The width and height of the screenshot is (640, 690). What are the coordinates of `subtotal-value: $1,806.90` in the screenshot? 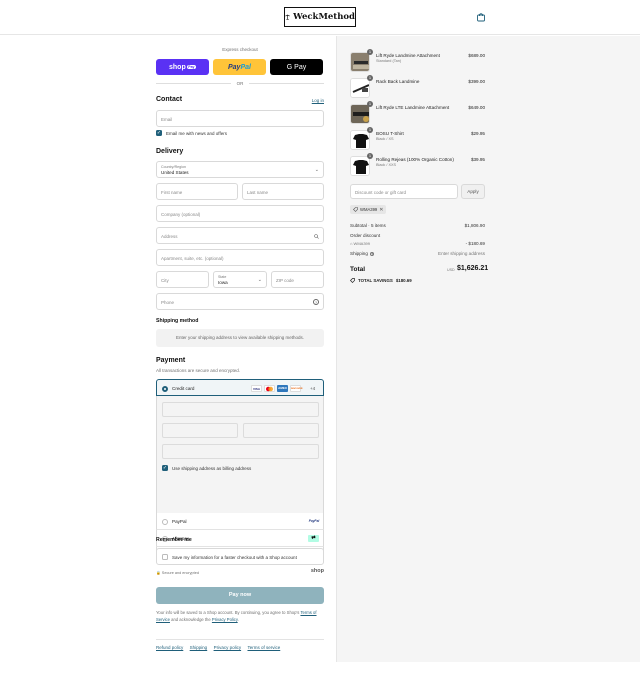 It's located at (474, 225).